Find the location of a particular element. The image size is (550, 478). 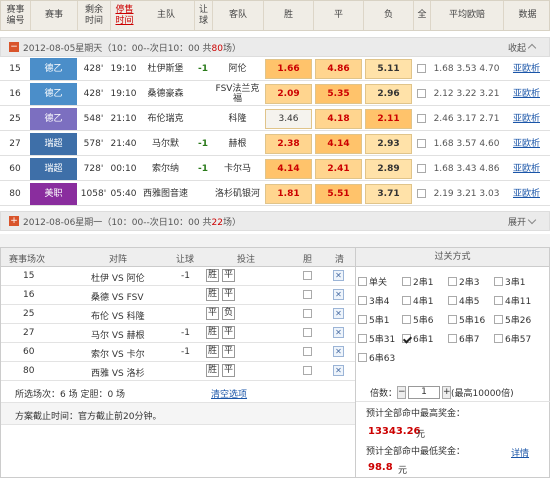

expand-toggle: 展开 is located at coordinates (521, 221).